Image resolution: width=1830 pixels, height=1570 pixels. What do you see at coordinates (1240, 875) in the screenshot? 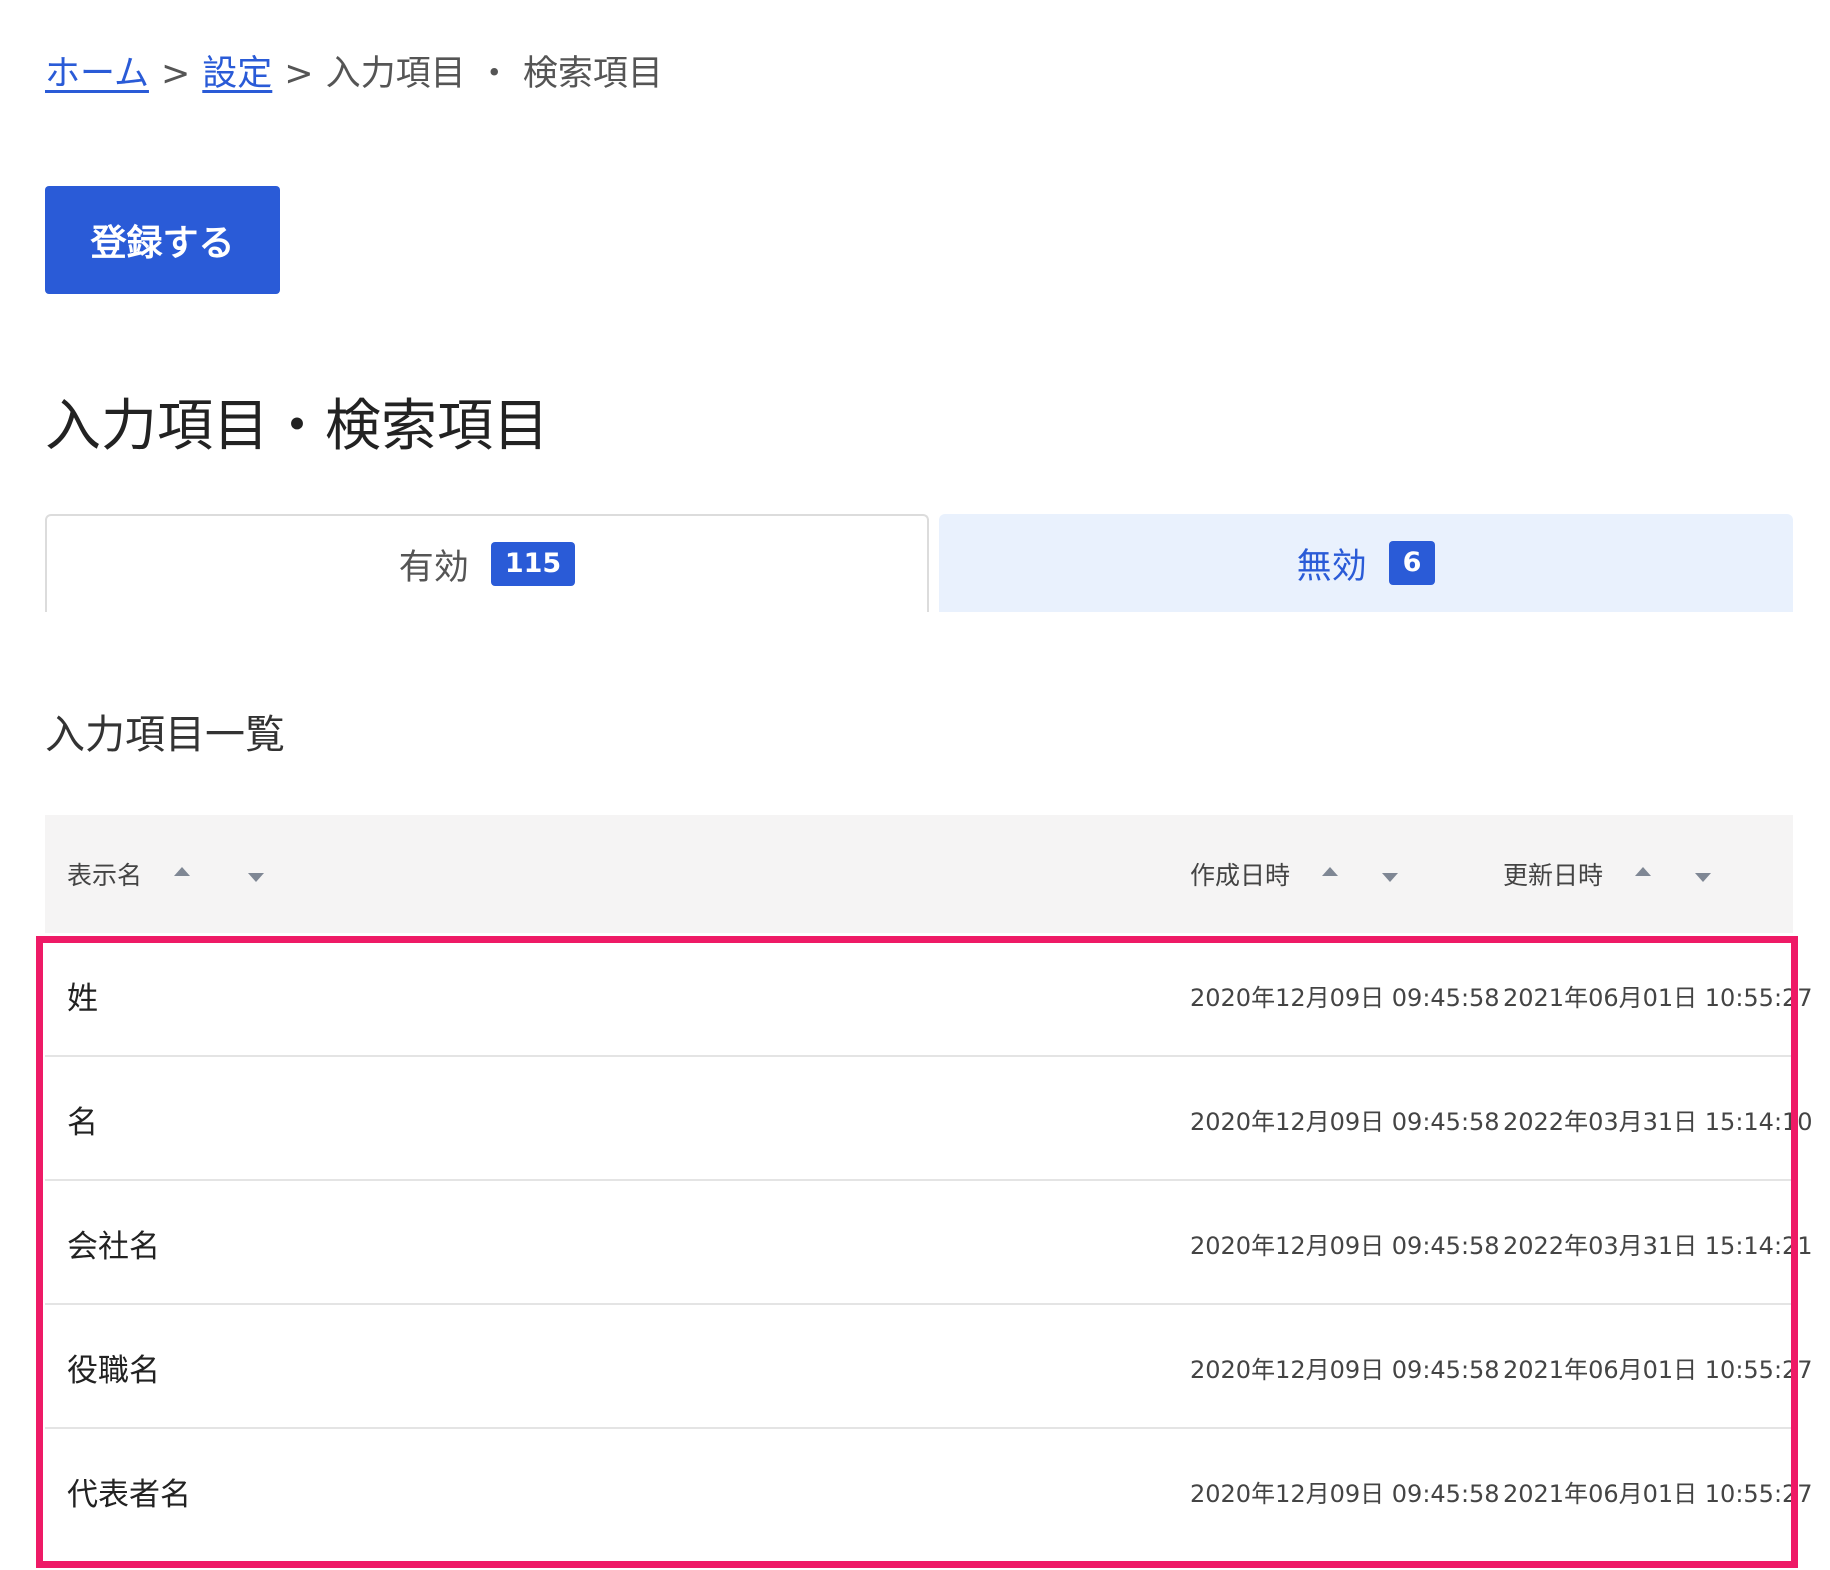
I see `column-header-label: 作成日時` at bounding box center [1240, 875].